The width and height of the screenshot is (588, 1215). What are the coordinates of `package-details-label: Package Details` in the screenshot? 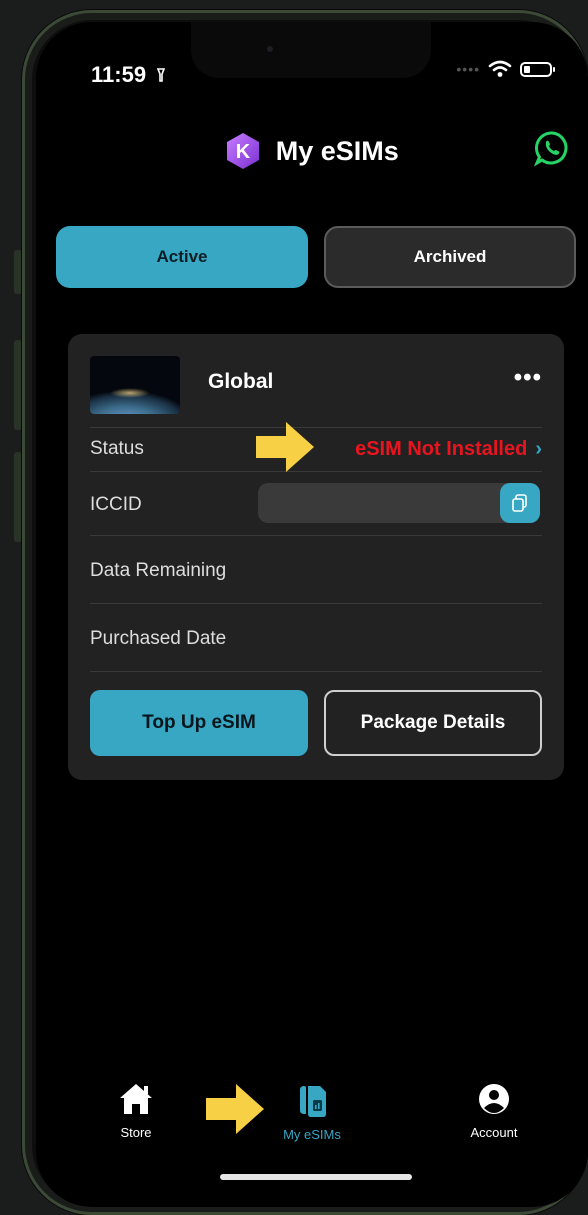 It's located at (433, 722).